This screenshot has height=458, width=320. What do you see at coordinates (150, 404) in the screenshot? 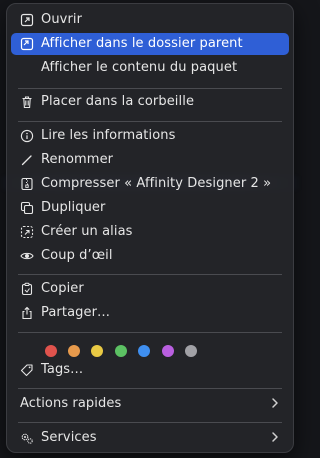
I see `menu-item-quick-actions: Actions rapides` at bounding box center [150, 404].